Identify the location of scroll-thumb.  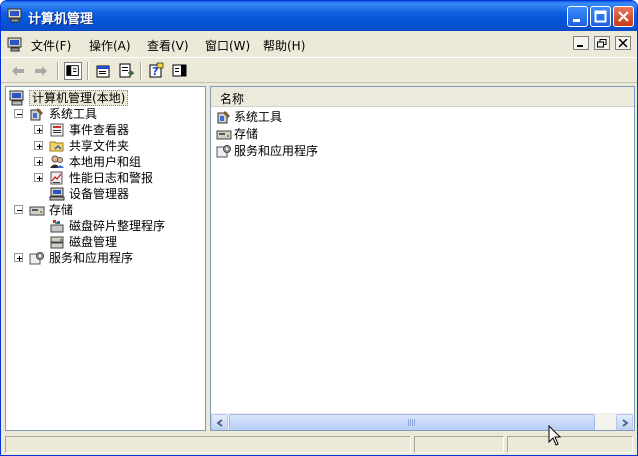
(412, 422).